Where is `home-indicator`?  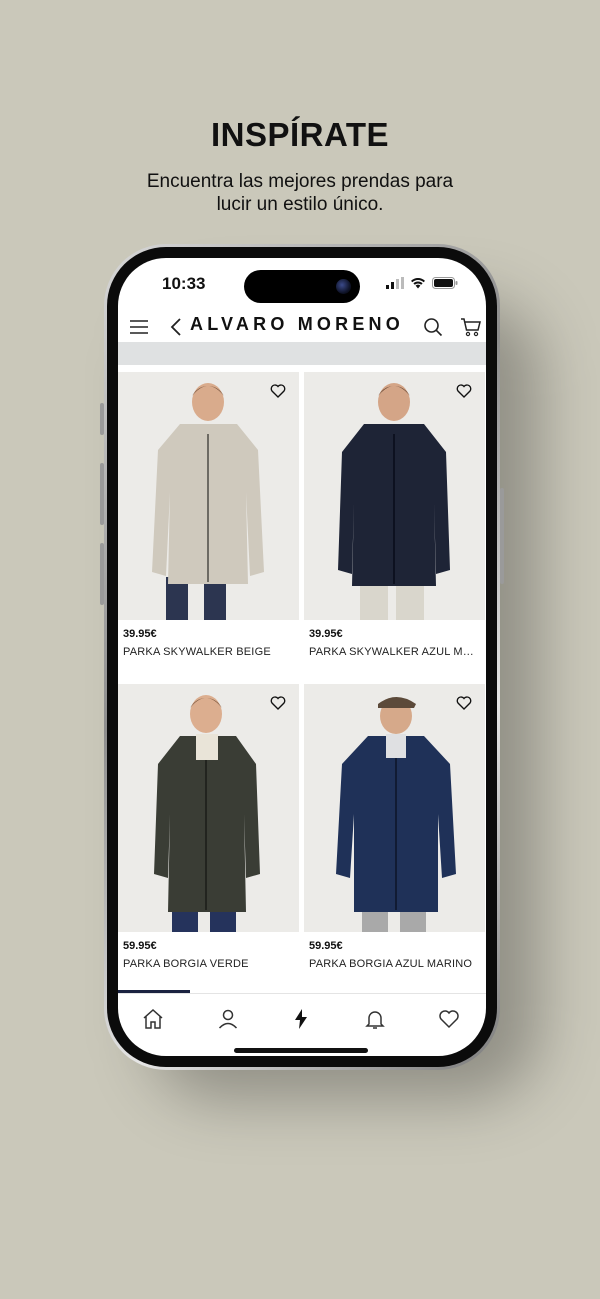 home-indicator is located at coordinates (301, 1050).